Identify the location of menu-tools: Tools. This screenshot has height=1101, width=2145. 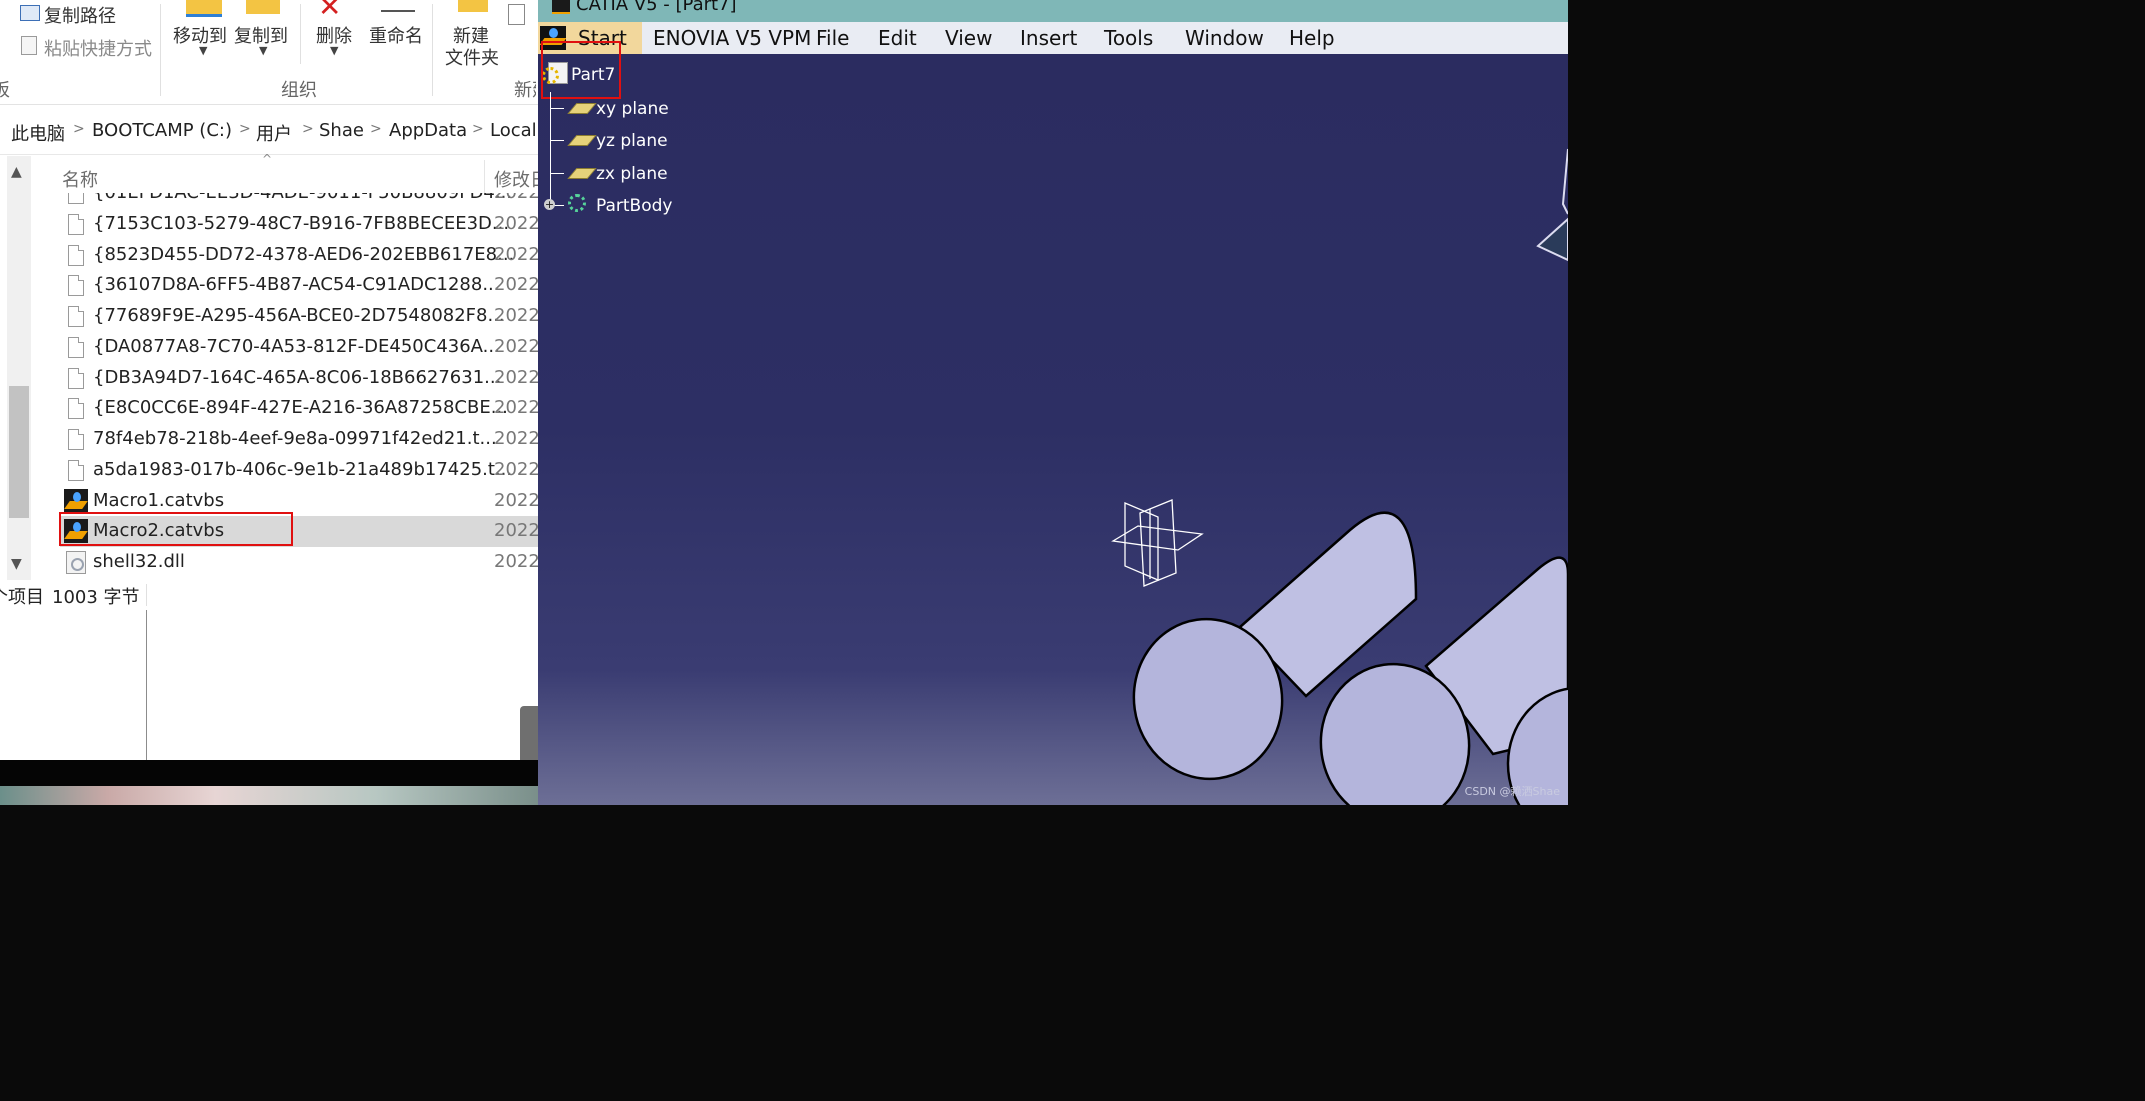
(1128, 38).